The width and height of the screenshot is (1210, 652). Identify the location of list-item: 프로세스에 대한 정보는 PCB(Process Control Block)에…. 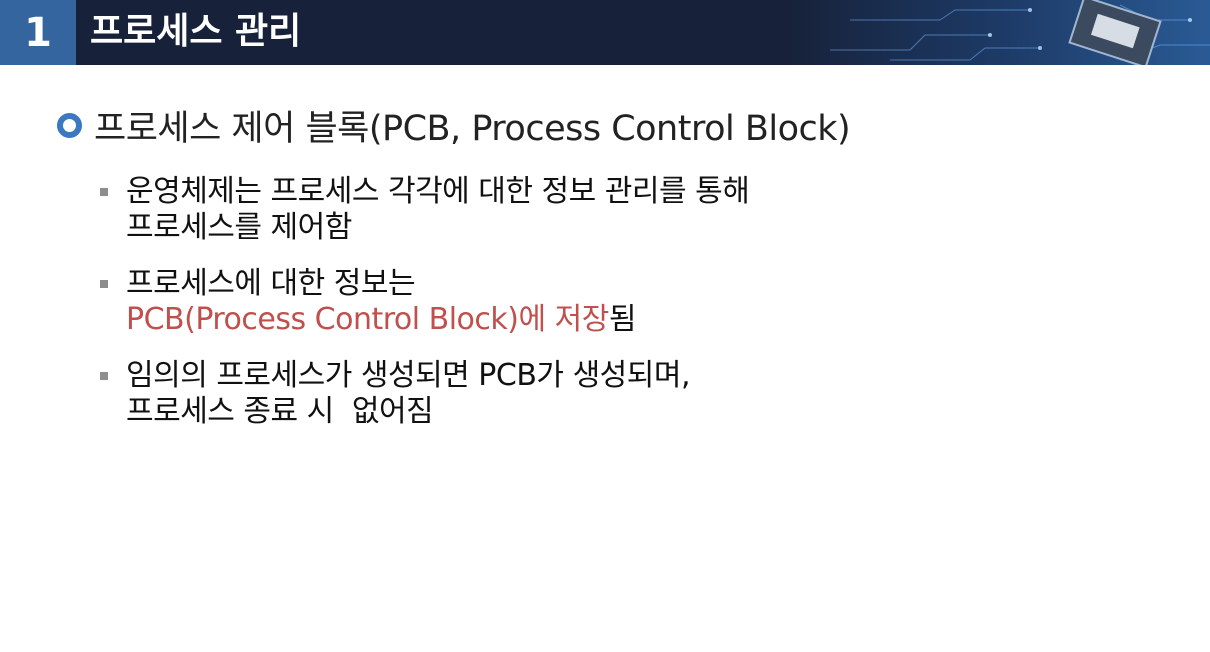
(424, 302).